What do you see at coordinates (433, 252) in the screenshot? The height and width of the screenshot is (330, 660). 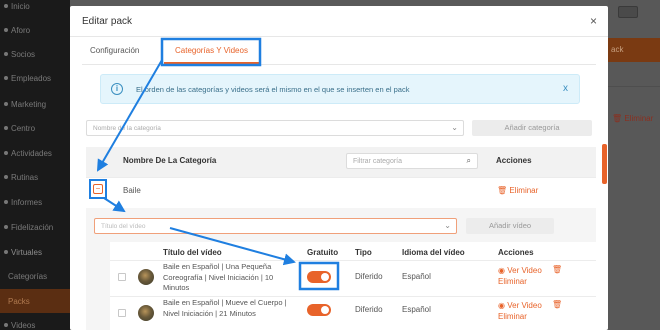 I see `column-header-language: Idioma del vídeo` at bounding box center [433, 252].